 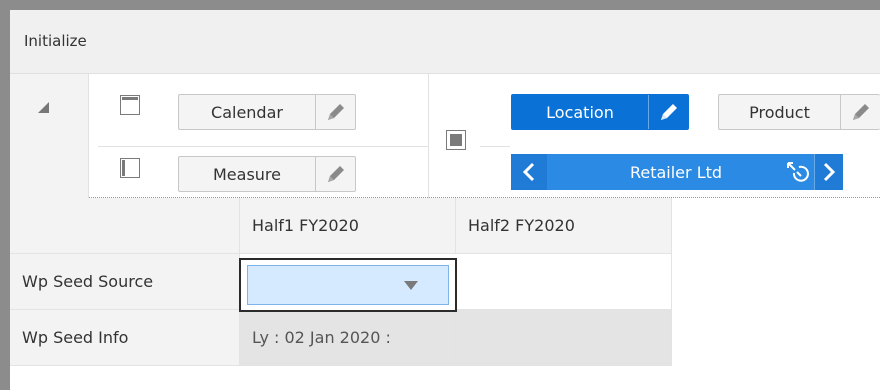 I want to click on page-member-pager: Retailer Ltd, so click(x=677, y=172).